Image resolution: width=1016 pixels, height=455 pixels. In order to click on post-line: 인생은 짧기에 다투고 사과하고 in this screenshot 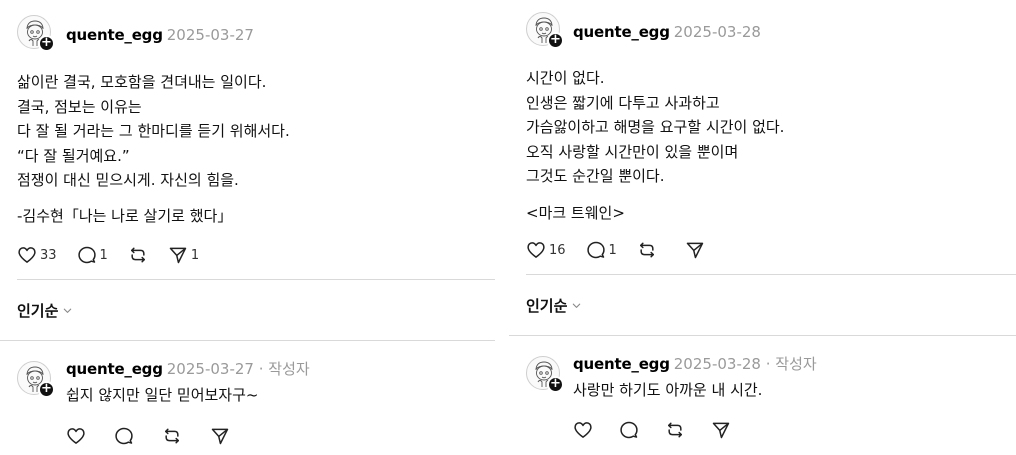, I will do `click(623, 102)`.